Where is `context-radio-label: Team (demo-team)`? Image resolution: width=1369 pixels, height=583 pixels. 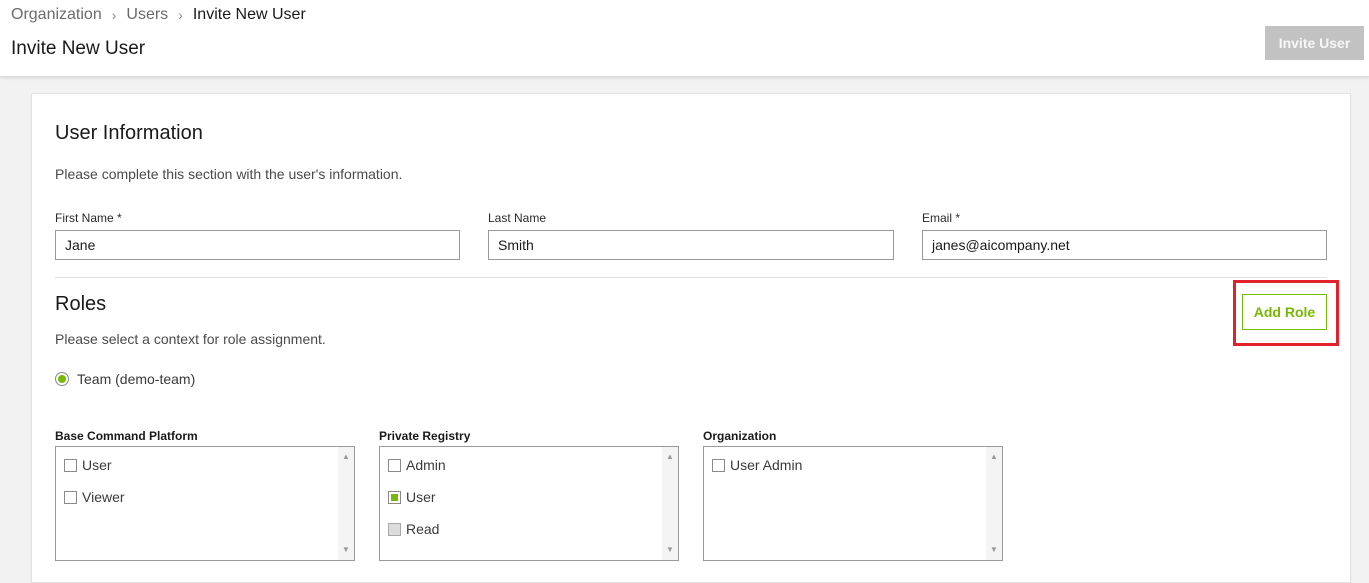
context-radio-label: Team (demo-team) is located at coordinates (136, 379).